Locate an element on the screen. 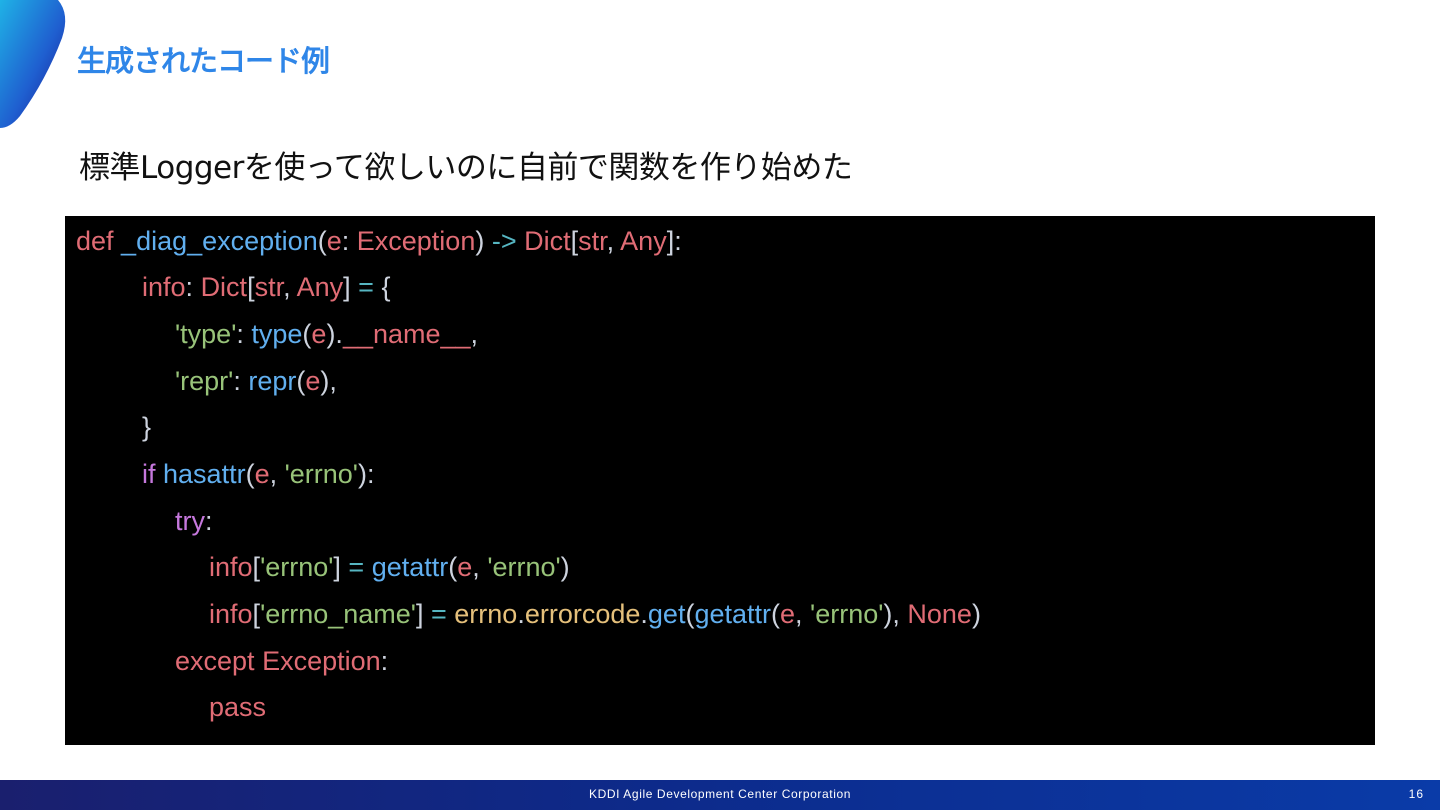 The width and height of the screenshot is (1440, 810). code-token: 'errno_name' is located at coordinates (338, 614).